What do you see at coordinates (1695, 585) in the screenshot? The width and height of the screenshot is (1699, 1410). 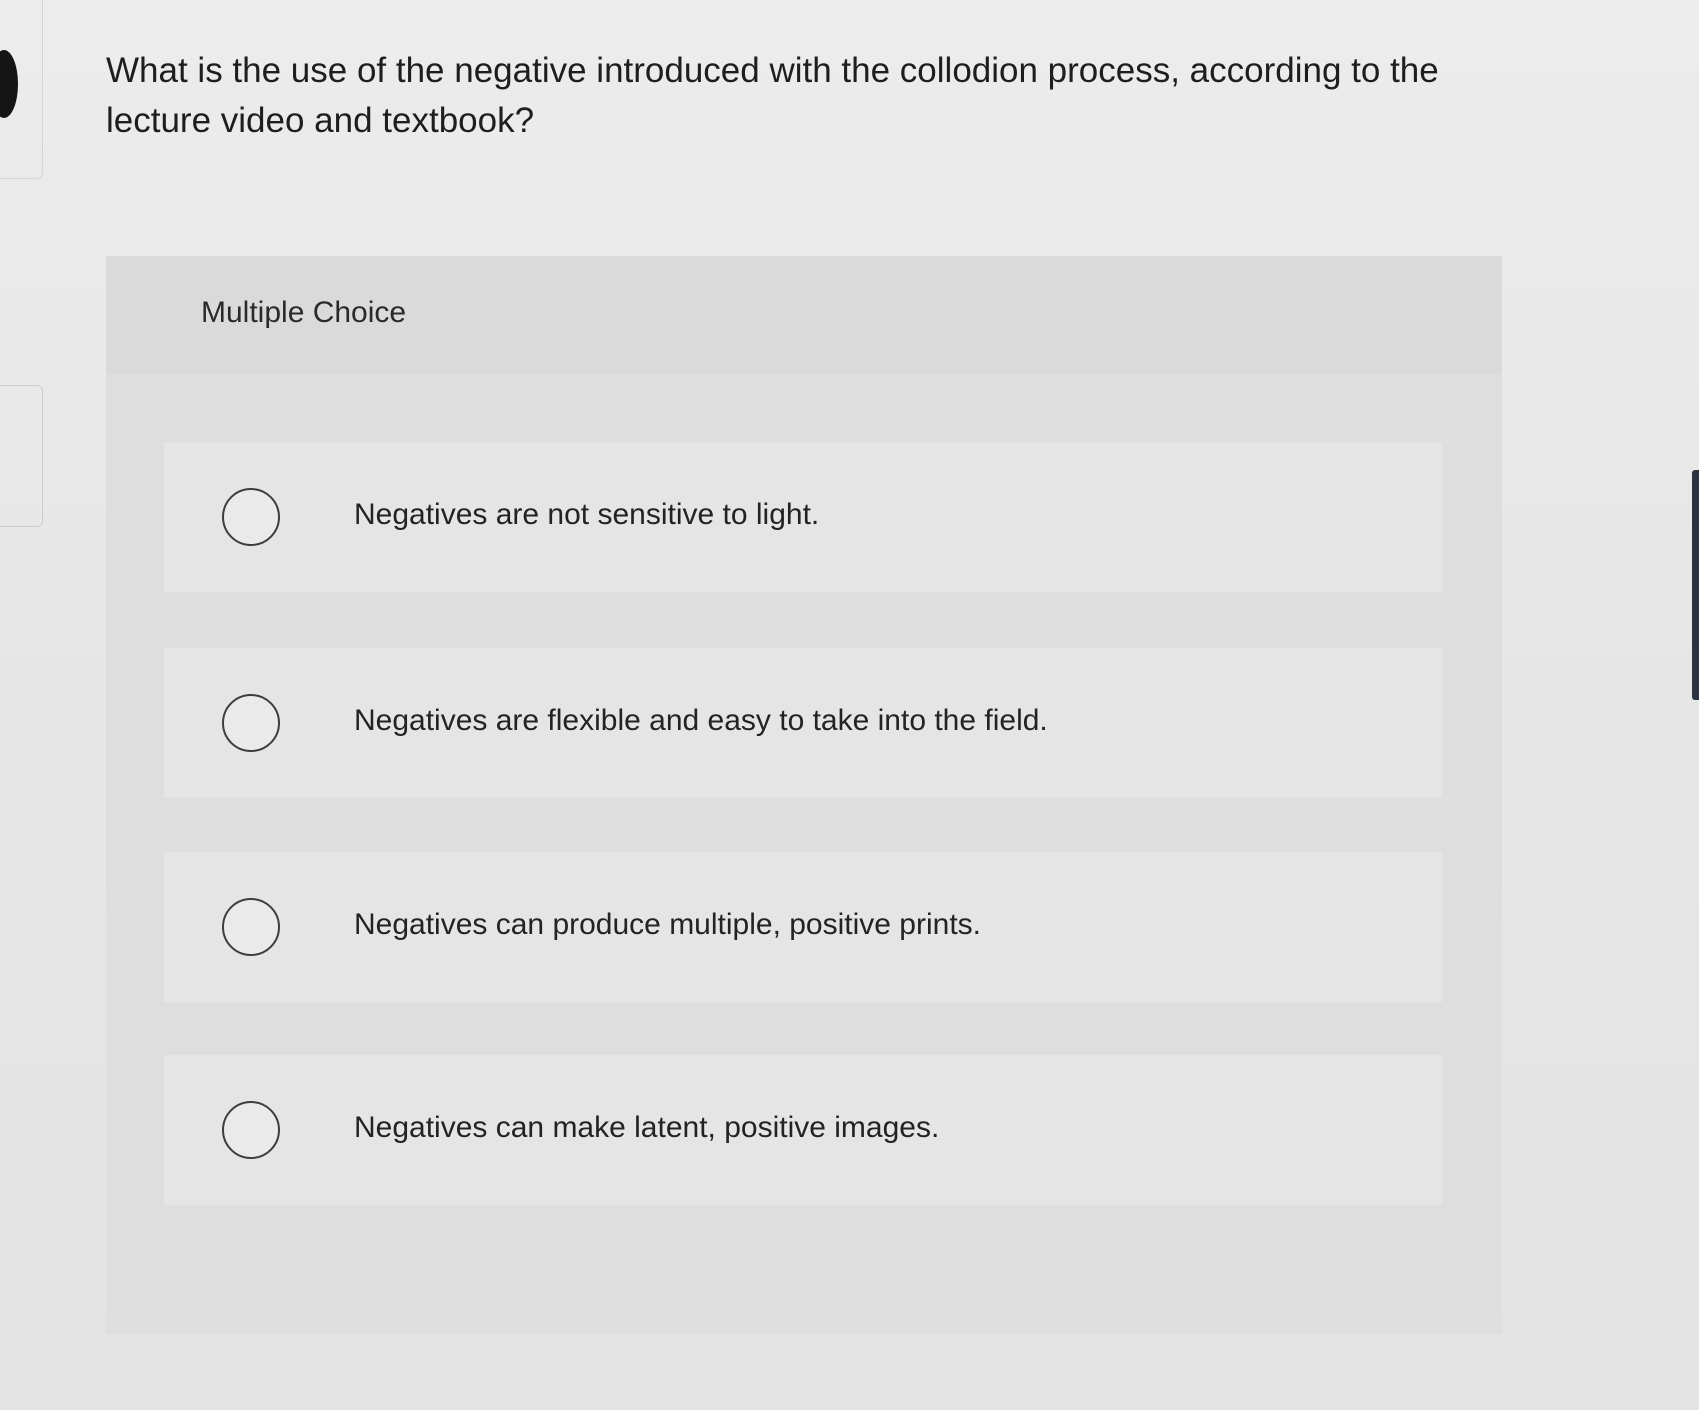 I see `scrollbar` at bounding box center [1695, 585].